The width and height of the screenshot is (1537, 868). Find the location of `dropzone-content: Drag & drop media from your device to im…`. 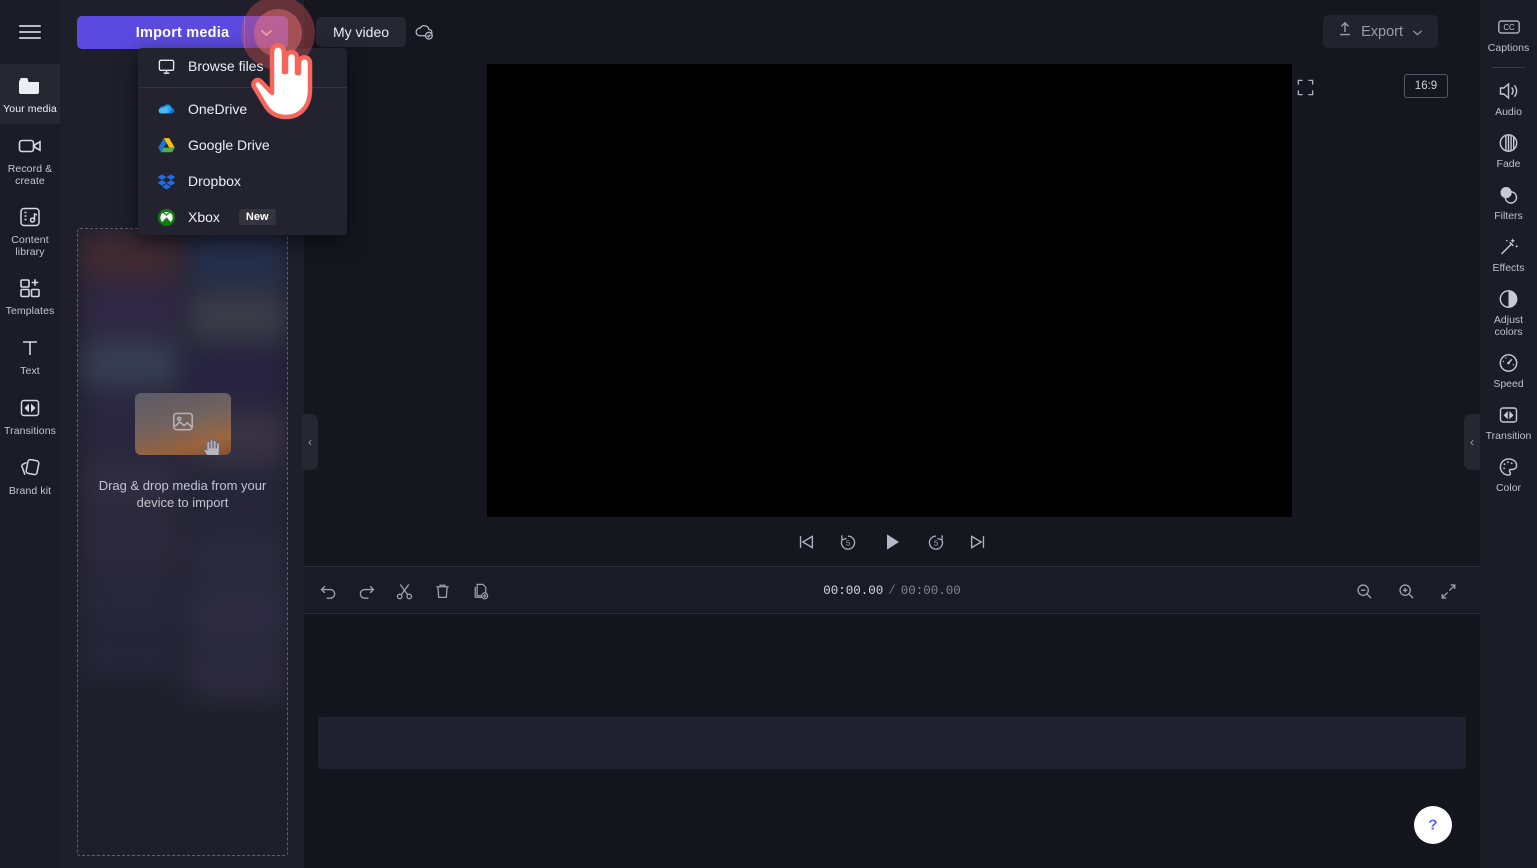

dropzone-content: Drag & drop media from your device to im… is located at coordinates (182, 452).